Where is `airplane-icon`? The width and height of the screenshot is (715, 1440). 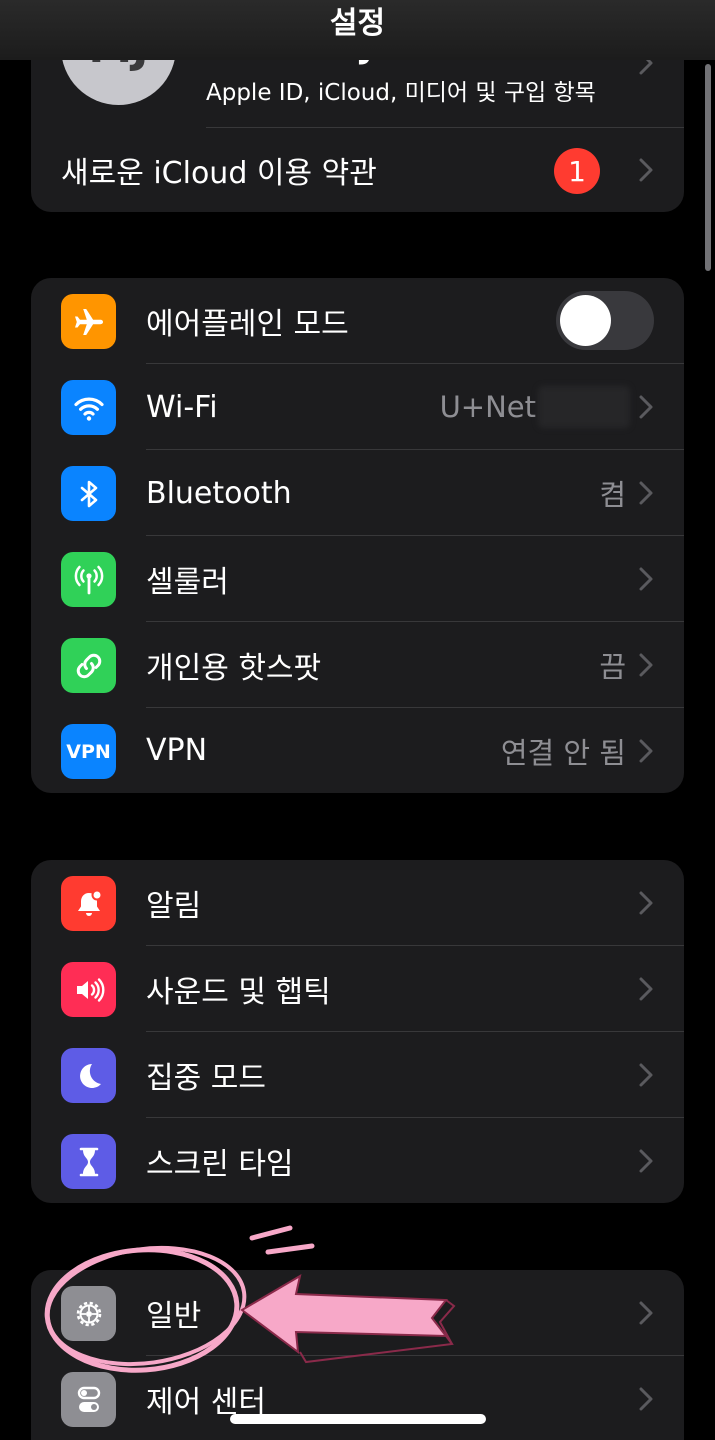
airplane-icon is located at coordinates (88, 321).